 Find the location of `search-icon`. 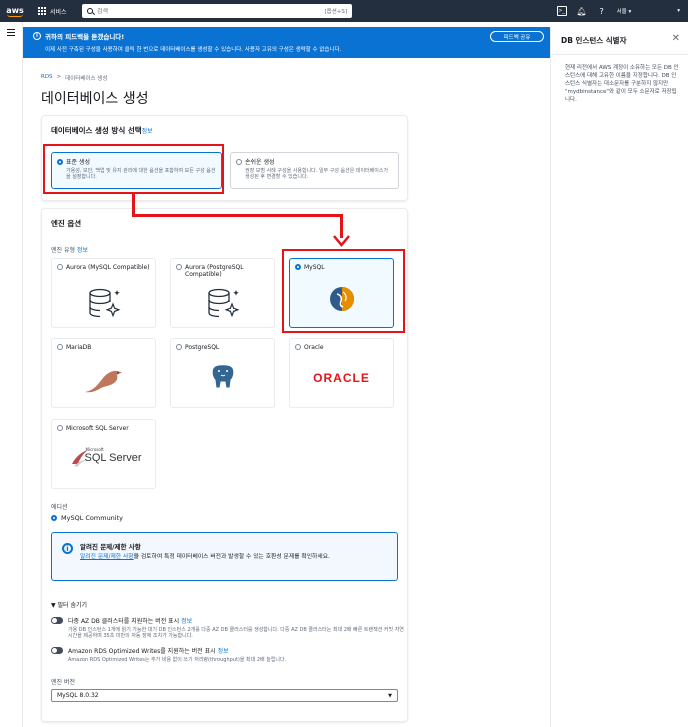

search-icon is located at coordinates (90, 11).